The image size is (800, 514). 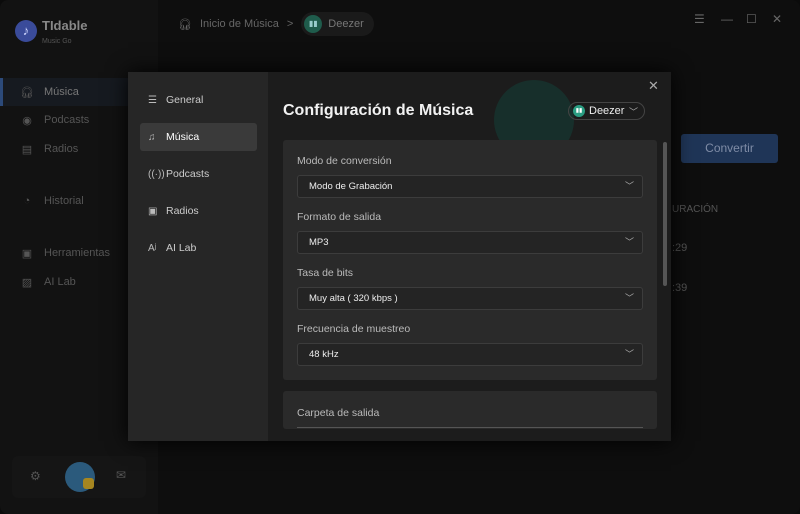 I want to click on field-label: Modo de conversión, so click(x=344, y=161).